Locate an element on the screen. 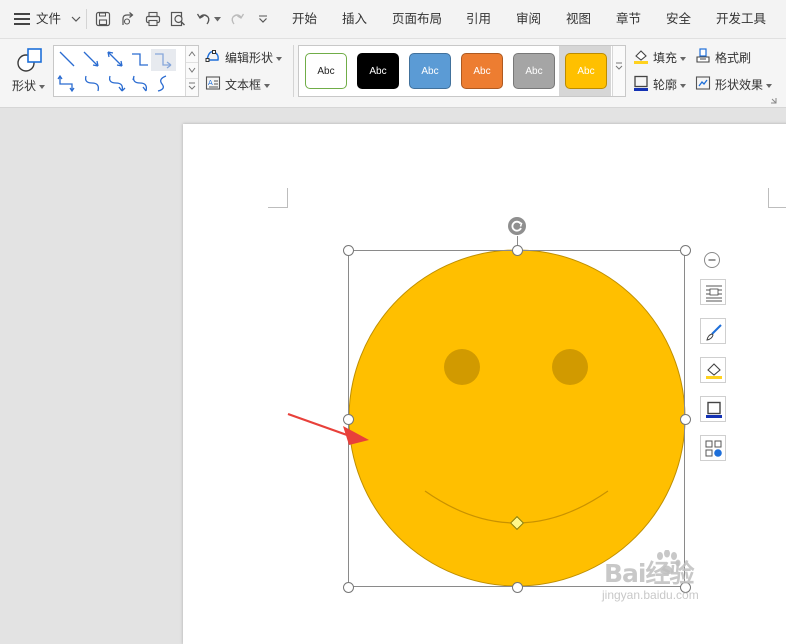 The width and height of the screenshot is (786, 644). rotate-icon is located at coordinates (517, 226).